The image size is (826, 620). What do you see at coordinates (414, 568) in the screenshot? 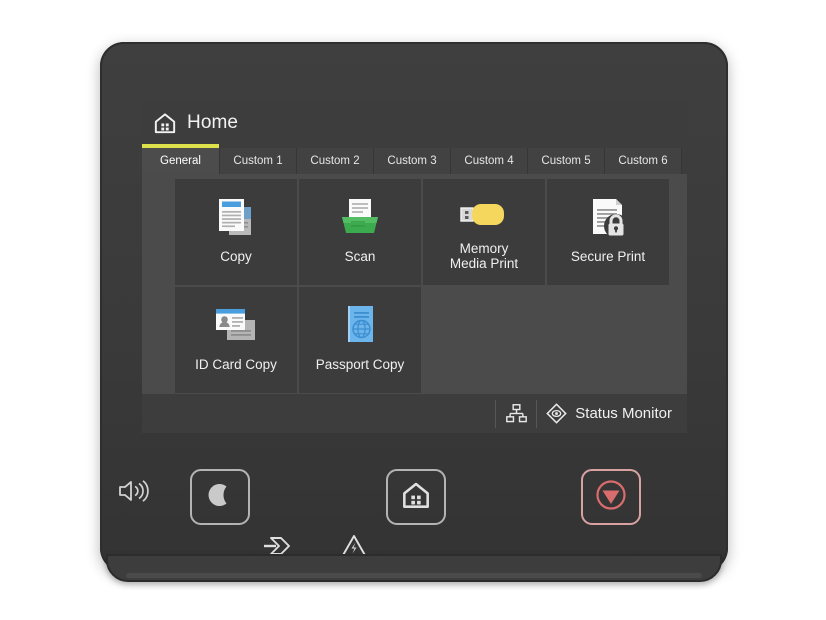
I see `device-bottom-lip` at bounding box center [414, 568].